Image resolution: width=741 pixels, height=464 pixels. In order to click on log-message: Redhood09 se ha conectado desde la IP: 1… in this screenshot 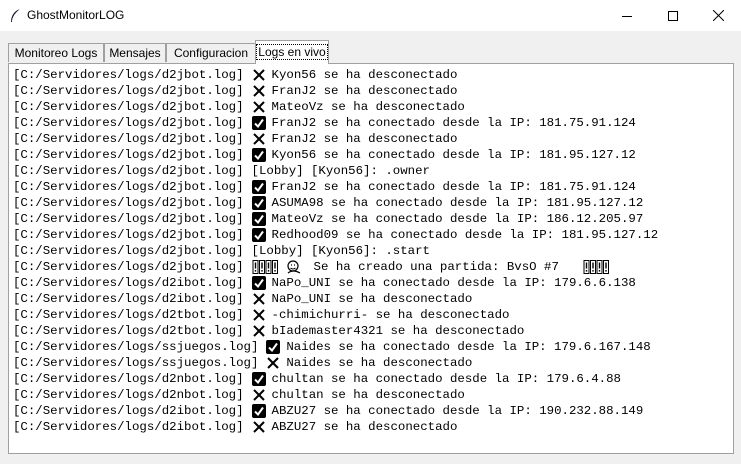, I will do `click(465, 235)`.